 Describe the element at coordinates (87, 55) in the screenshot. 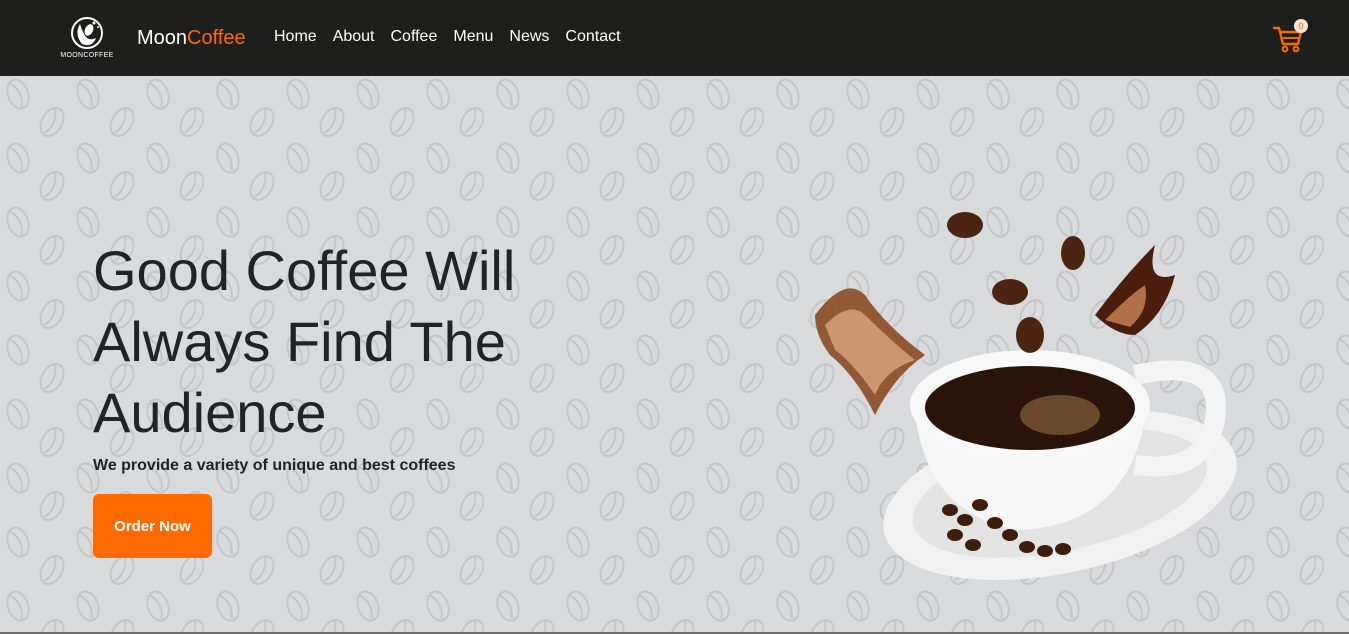

I see `logo-text: MOONCOFFEE` at that location.